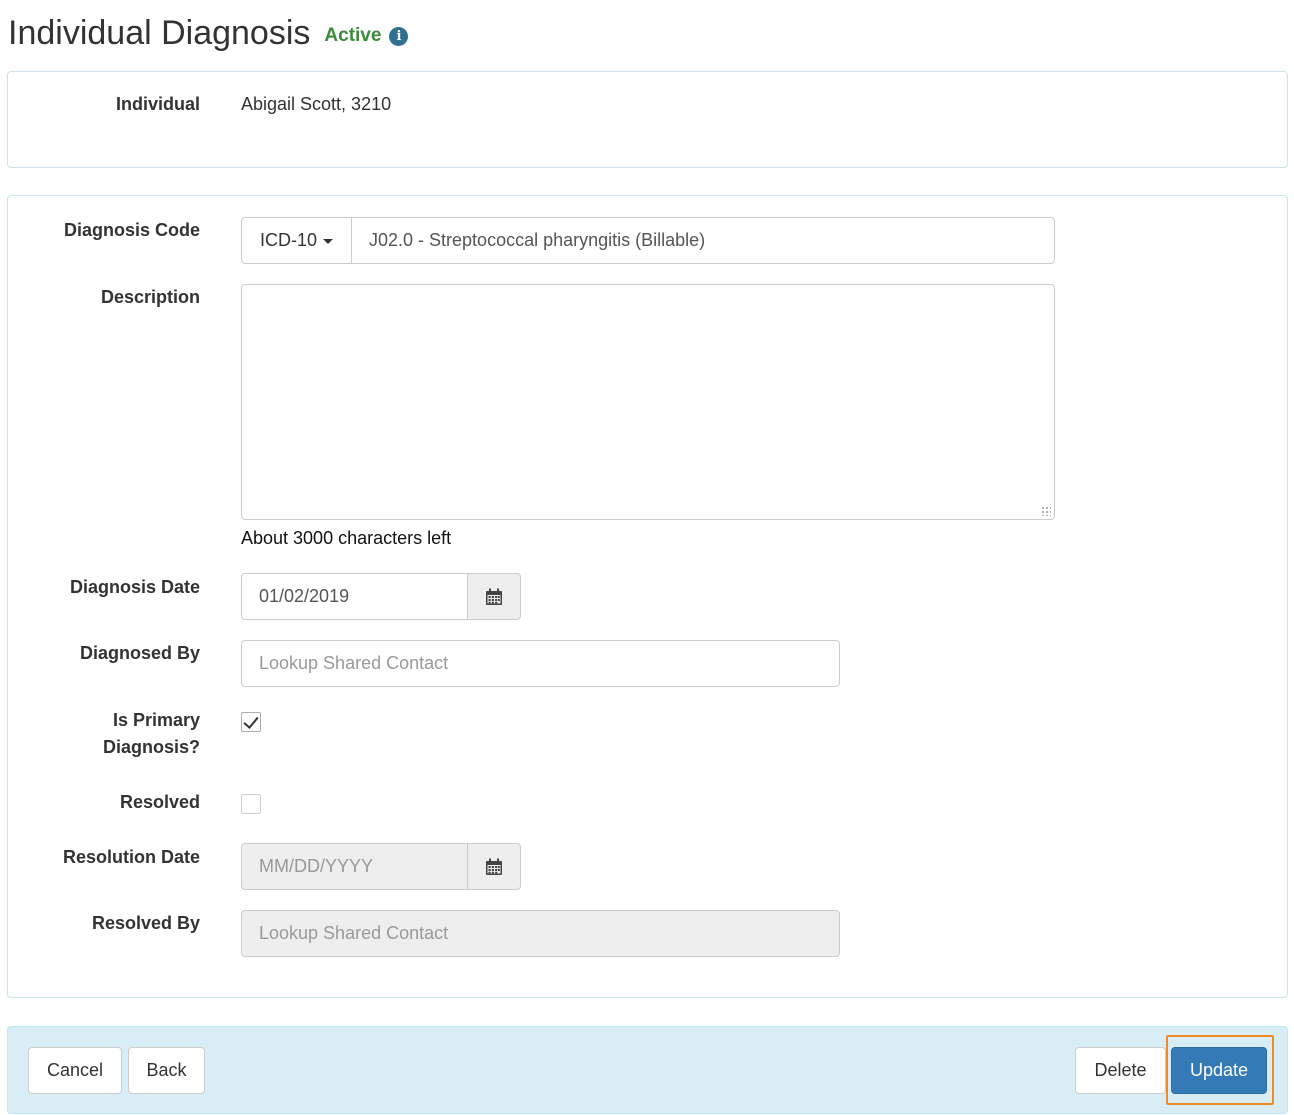 The image size is (1294, 1115). I want to click on diagnosed-by-label: Diagnosed By, so click(139, 653).